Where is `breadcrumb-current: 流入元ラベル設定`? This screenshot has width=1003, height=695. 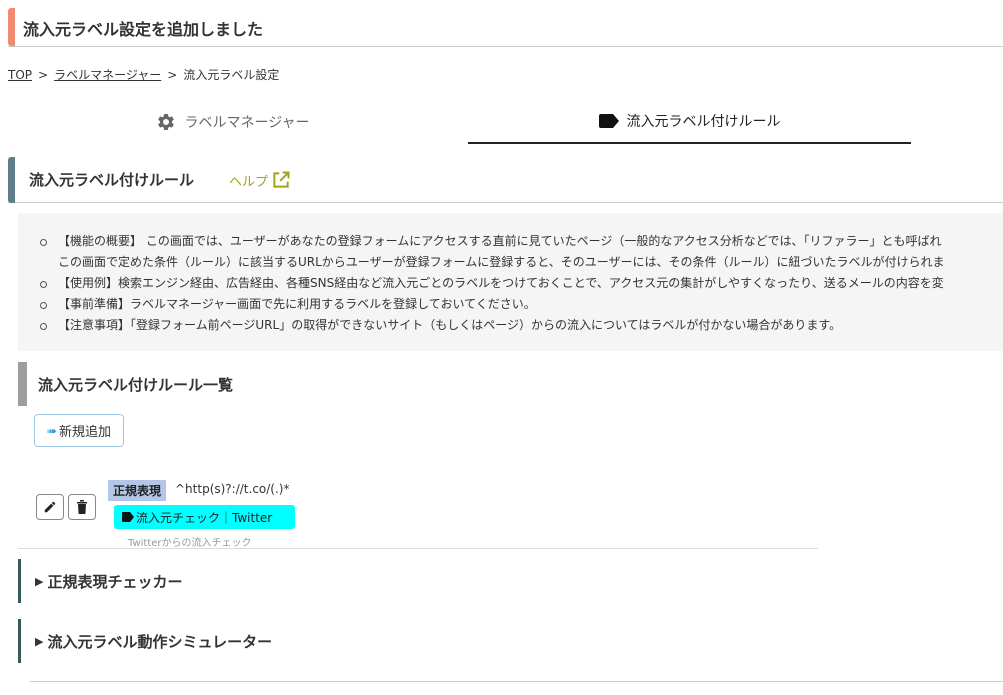 breadcrumb-current: 流入元ラベル設定 is located at coordinates (231, 75).